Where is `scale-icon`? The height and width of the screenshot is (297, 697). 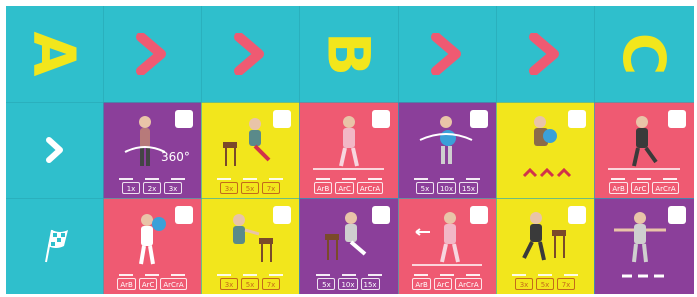
scale-icon is located at coordinates (677, 215).